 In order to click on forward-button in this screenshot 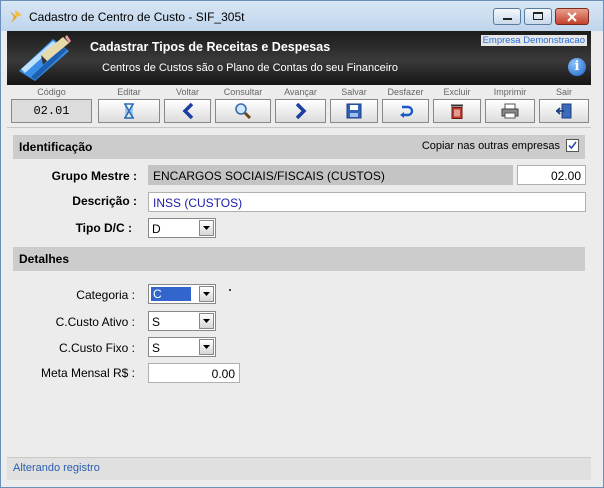, I will do `click(300, 111)`.